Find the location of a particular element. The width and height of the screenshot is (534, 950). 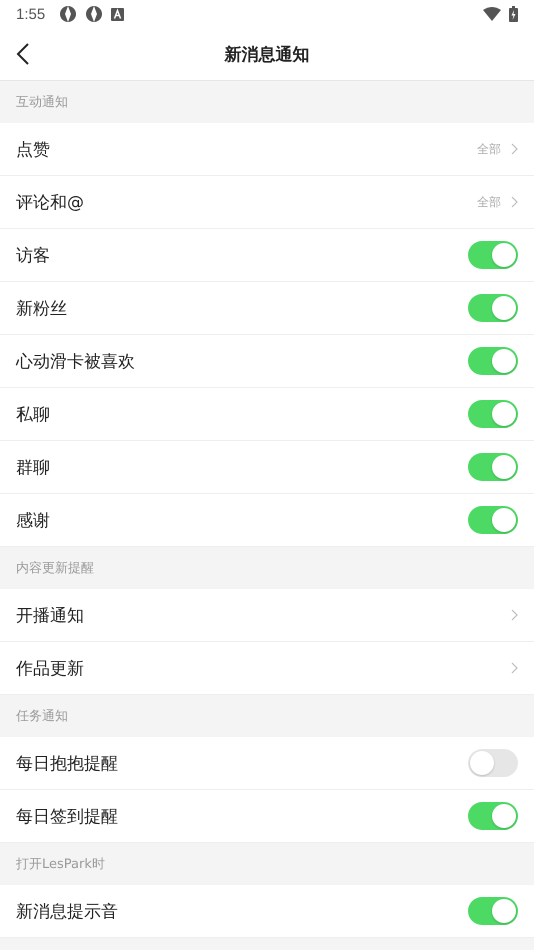

setting-row: 评论和@ 全部 is located at coordinates (267, 202).